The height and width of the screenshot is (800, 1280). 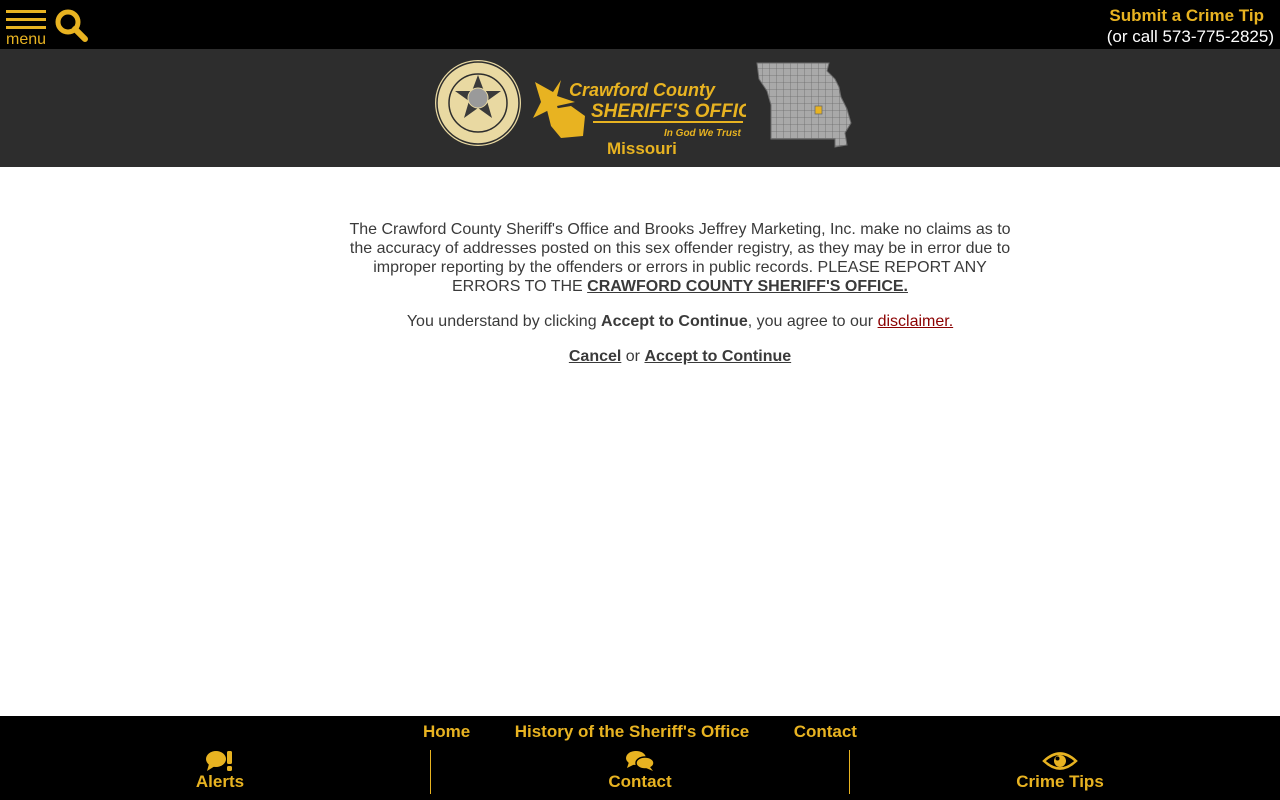 I want to click on footer-nav-home: Home, so click(x=446, y=732).